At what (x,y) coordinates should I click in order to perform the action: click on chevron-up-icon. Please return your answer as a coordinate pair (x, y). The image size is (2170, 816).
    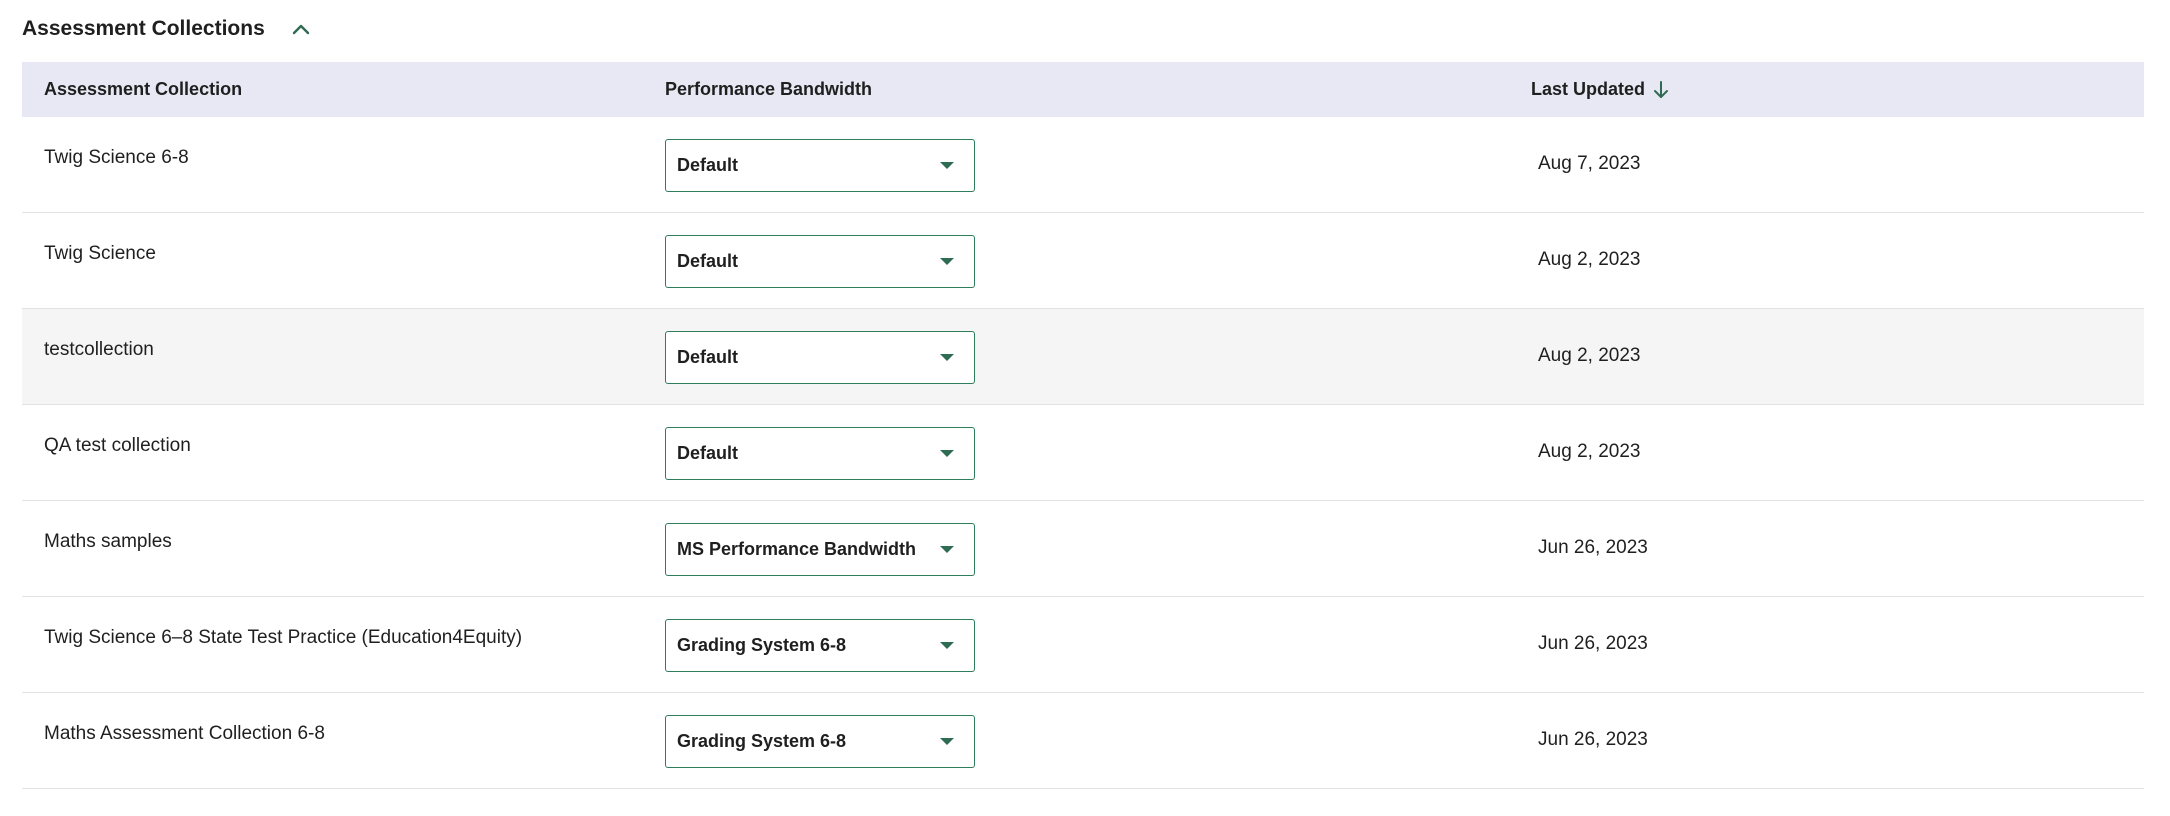
    Looking at the image, I should click on (300, 29).